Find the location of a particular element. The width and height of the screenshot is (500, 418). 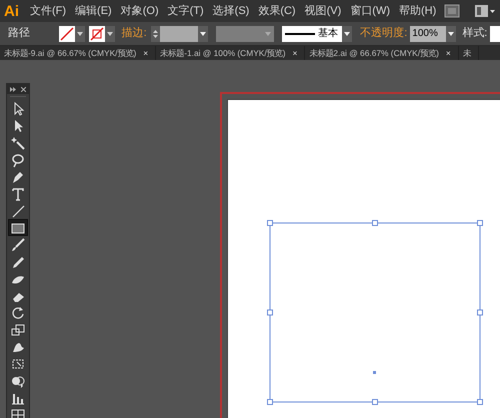

menu-item: 对象(O) is located at coordinates (139, 11).